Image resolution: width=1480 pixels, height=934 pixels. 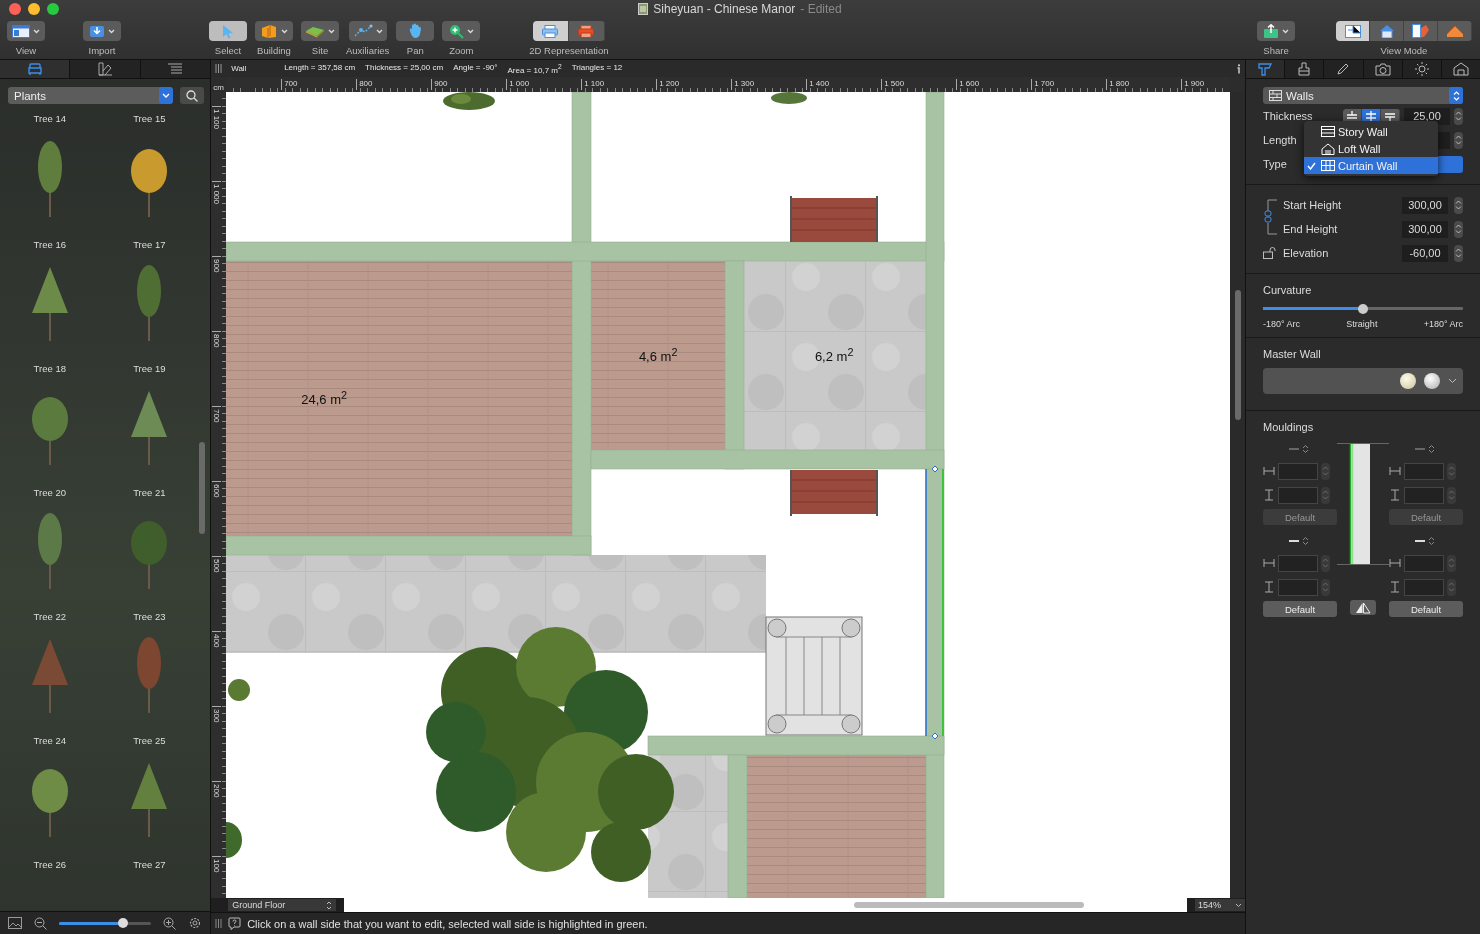 I want to click on floor-dropdown: Ground Floor, so click(x=282, y=905).